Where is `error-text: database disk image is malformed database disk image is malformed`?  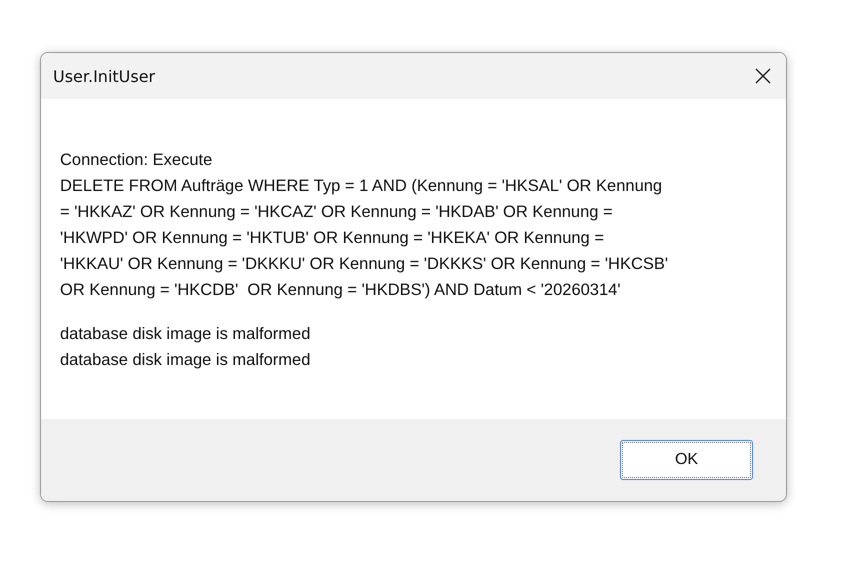
error-text: database disk image is malformed database disk image is malformed is located at coordinates (186, 347).